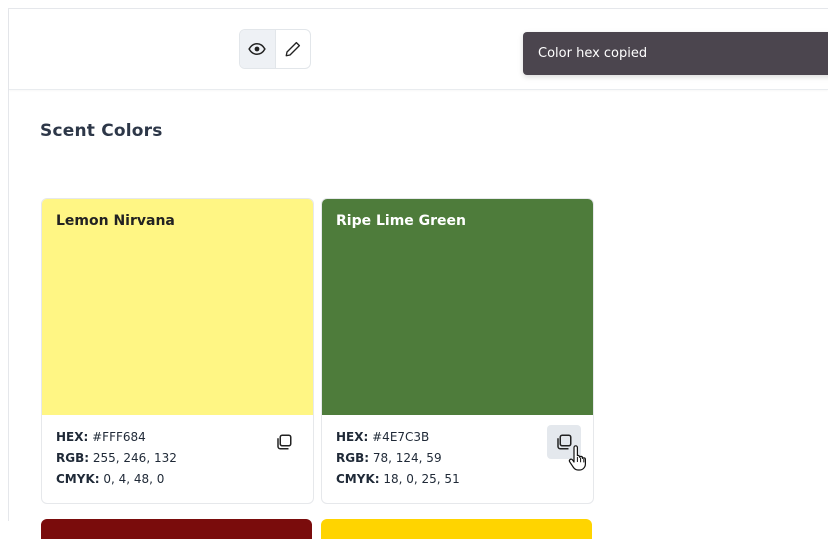 The width and height of the screenshot is (828, 539). I want to click on view-mode-button, so click(257, 49).